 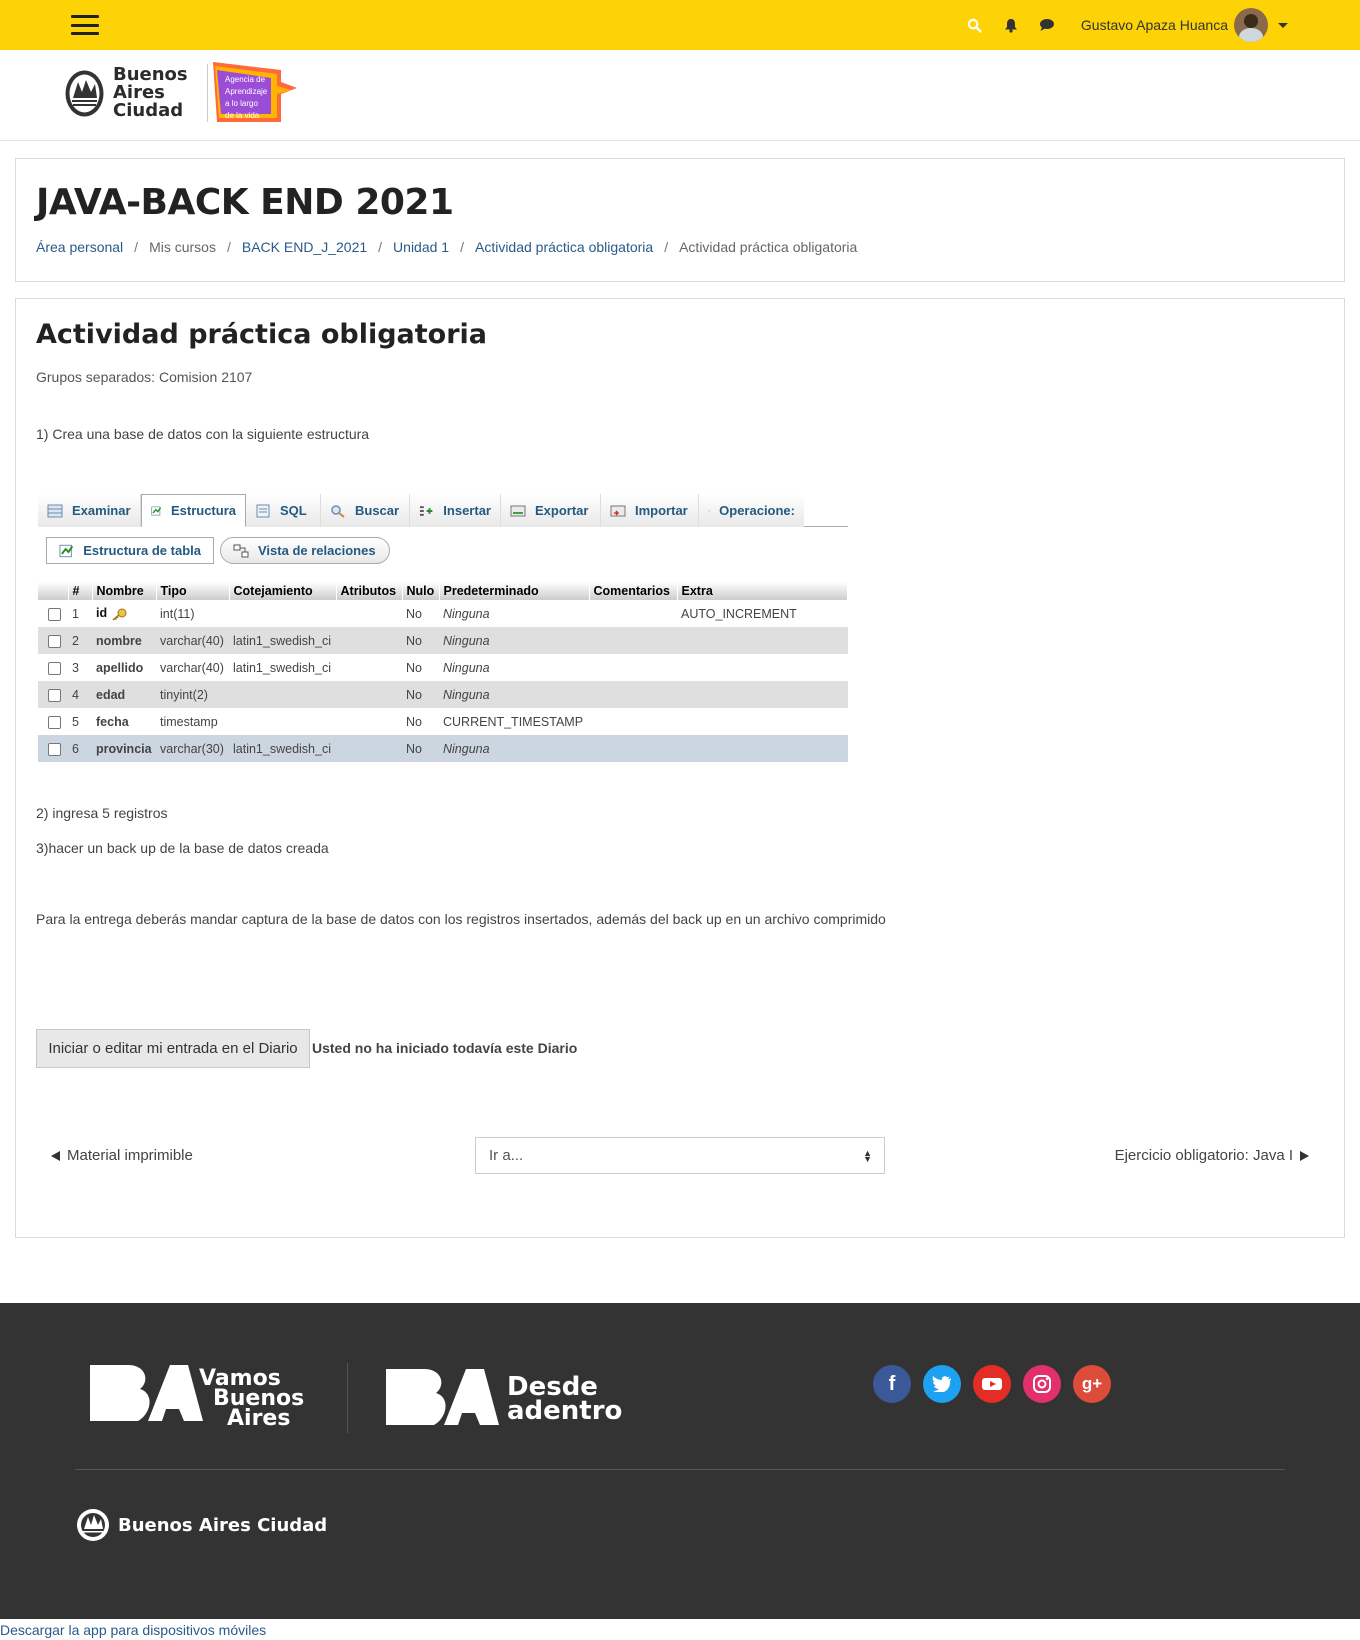 I want to click on svg-text: de la vida, so click(x=242, y=115).